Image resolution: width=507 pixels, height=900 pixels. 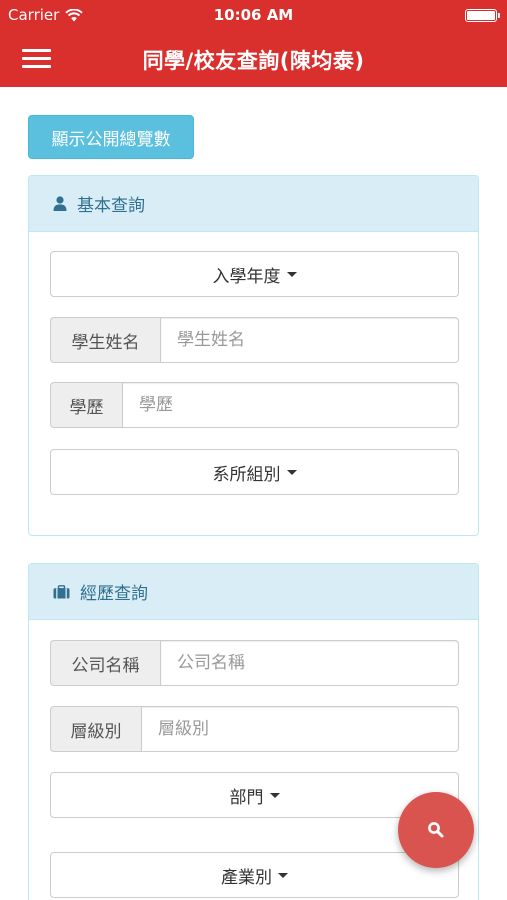 I want to click on show-total-button: 顯示公開總覽數, so click(x=111, y=137).